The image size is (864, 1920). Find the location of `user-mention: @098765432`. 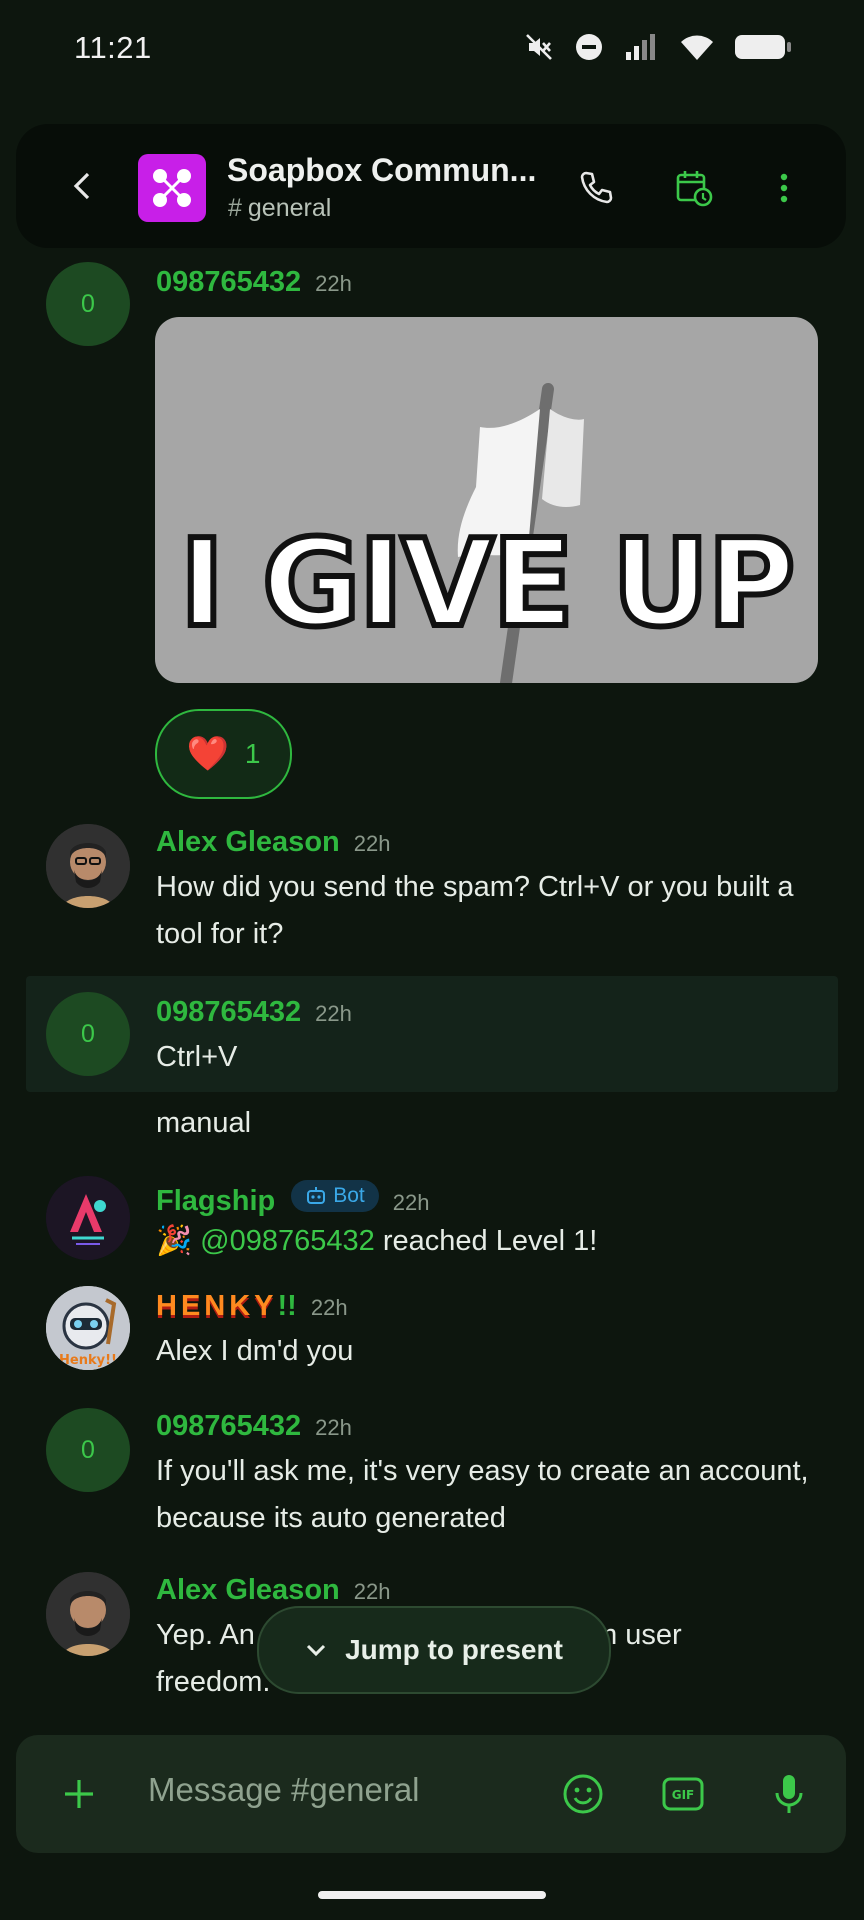

user-mention: @098765432 is located at coordinates (287, 1241).